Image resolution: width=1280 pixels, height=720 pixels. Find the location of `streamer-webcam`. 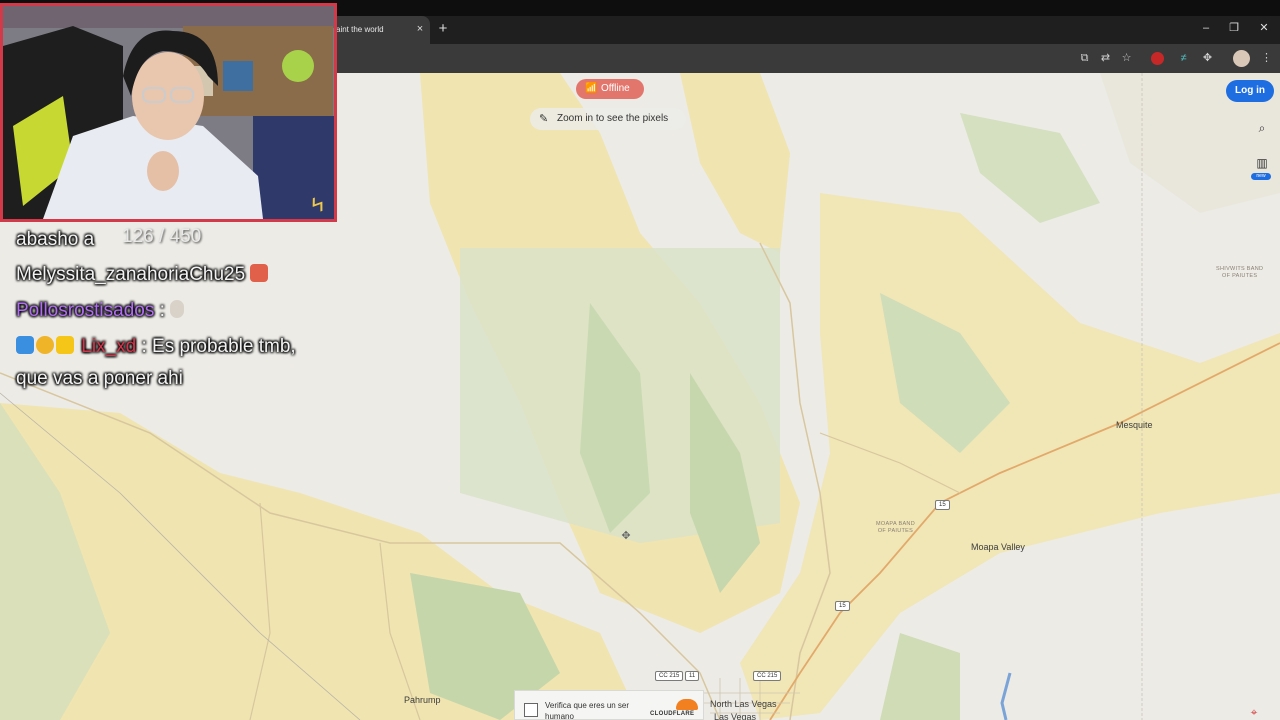

streamer-webcam is located at coordinates (168, 112).